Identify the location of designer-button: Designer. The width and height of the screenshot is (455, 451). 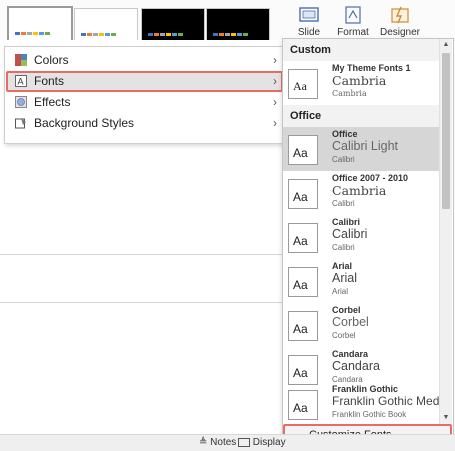
(400, 20).